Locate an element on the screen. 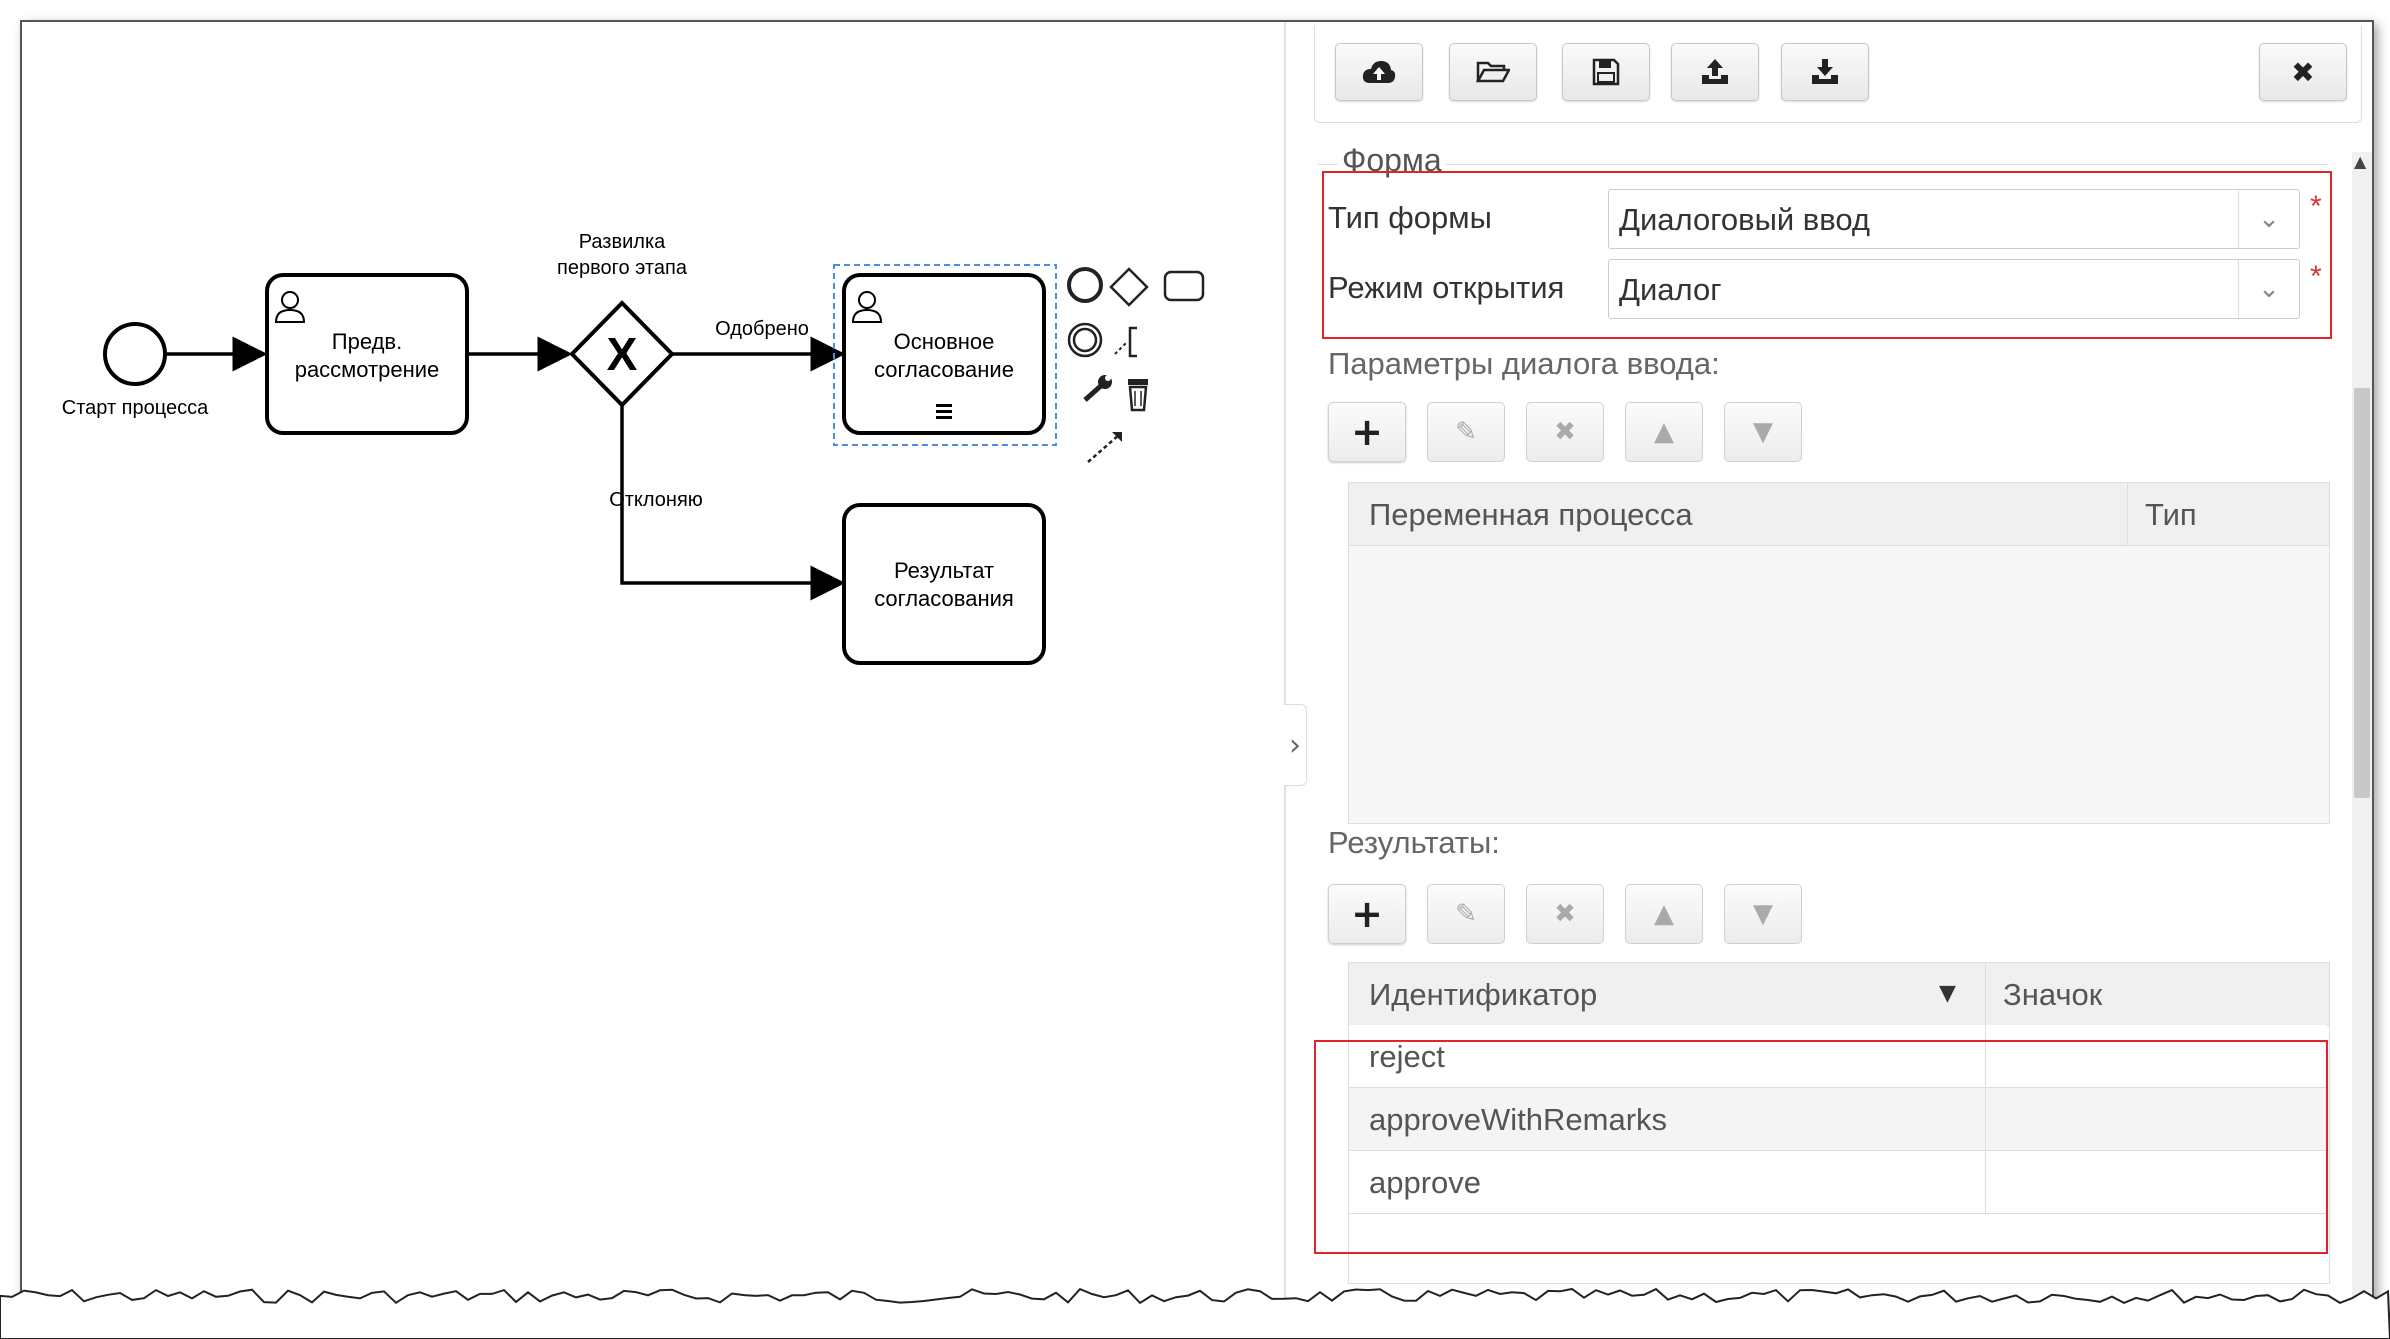 The width and height of the screenshot is (2390, 1339). append-end-event-icon is located at coordinates (1085, 285).